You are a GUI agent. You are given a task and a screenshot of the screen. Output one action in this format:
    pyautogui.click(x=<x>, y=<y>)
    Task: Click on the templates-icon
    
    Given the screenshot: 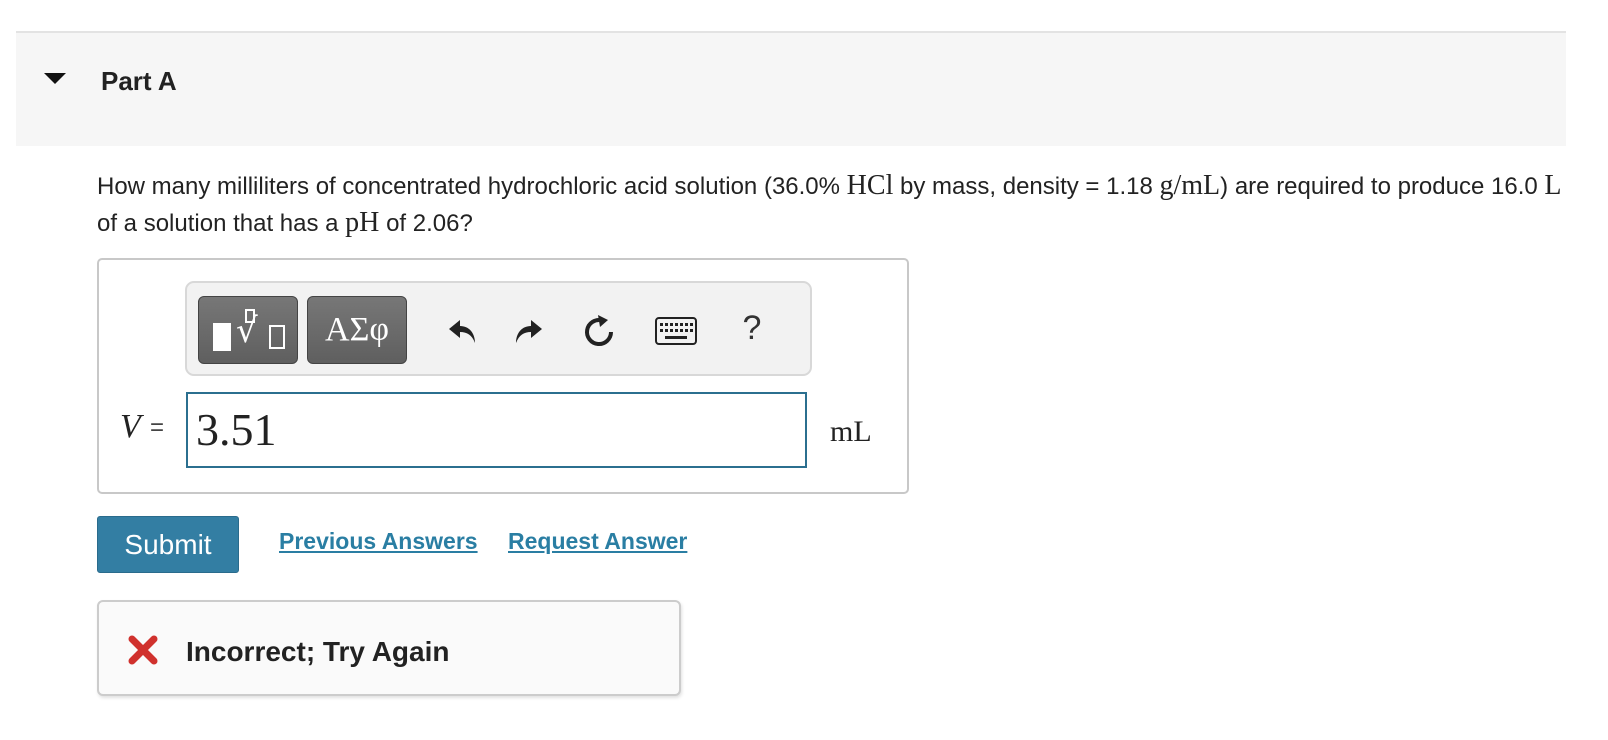 What is the action you would take?
    pyautogui.click(x=222, y=337)
    